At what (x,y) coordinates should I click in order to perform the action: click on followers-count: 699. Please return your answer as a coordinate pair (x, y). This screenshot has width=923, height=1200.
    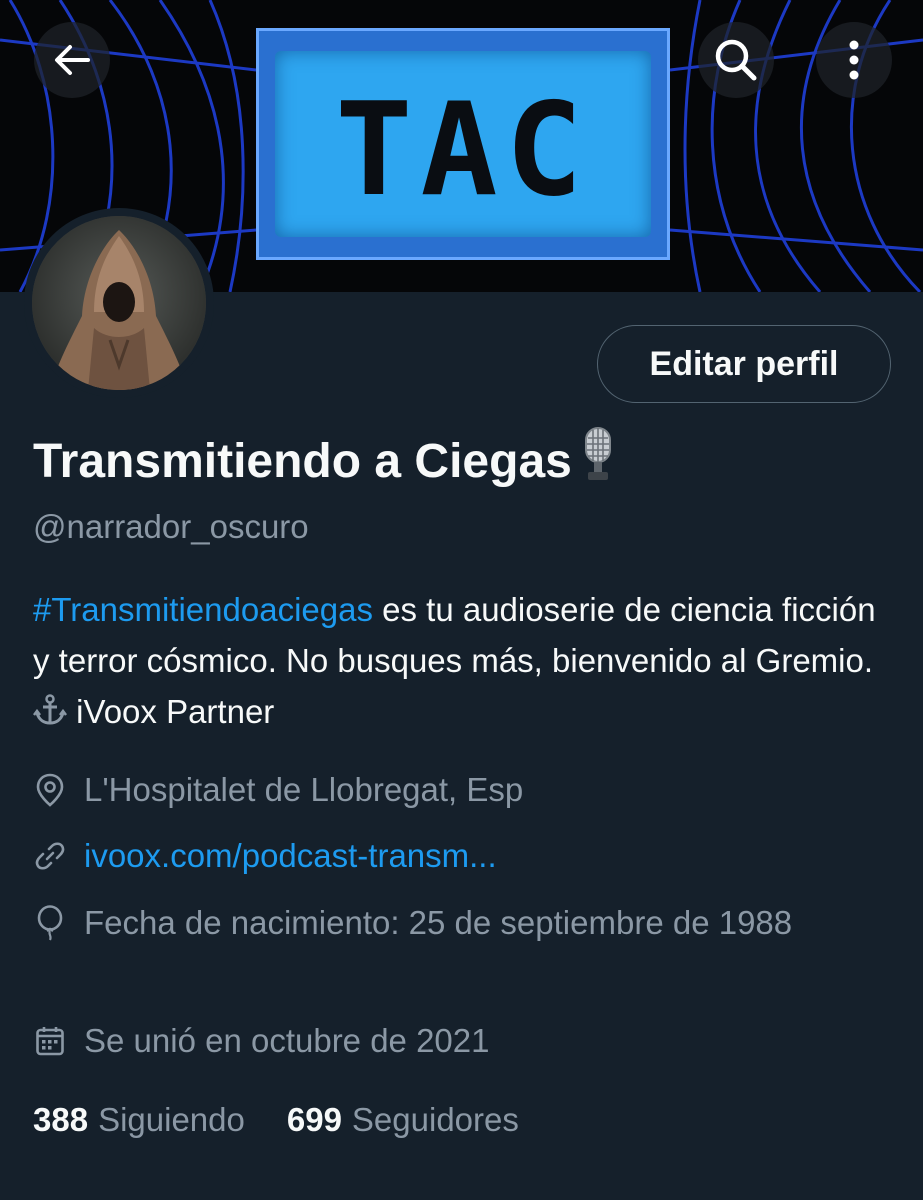
    Looking at the image, I should click on (314, 1119).